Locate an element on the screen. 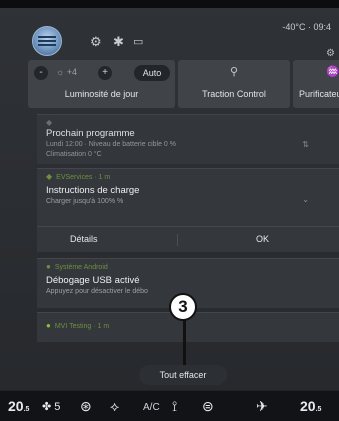  brightness-auto-button: Auto is located at coordinates (152, 73).